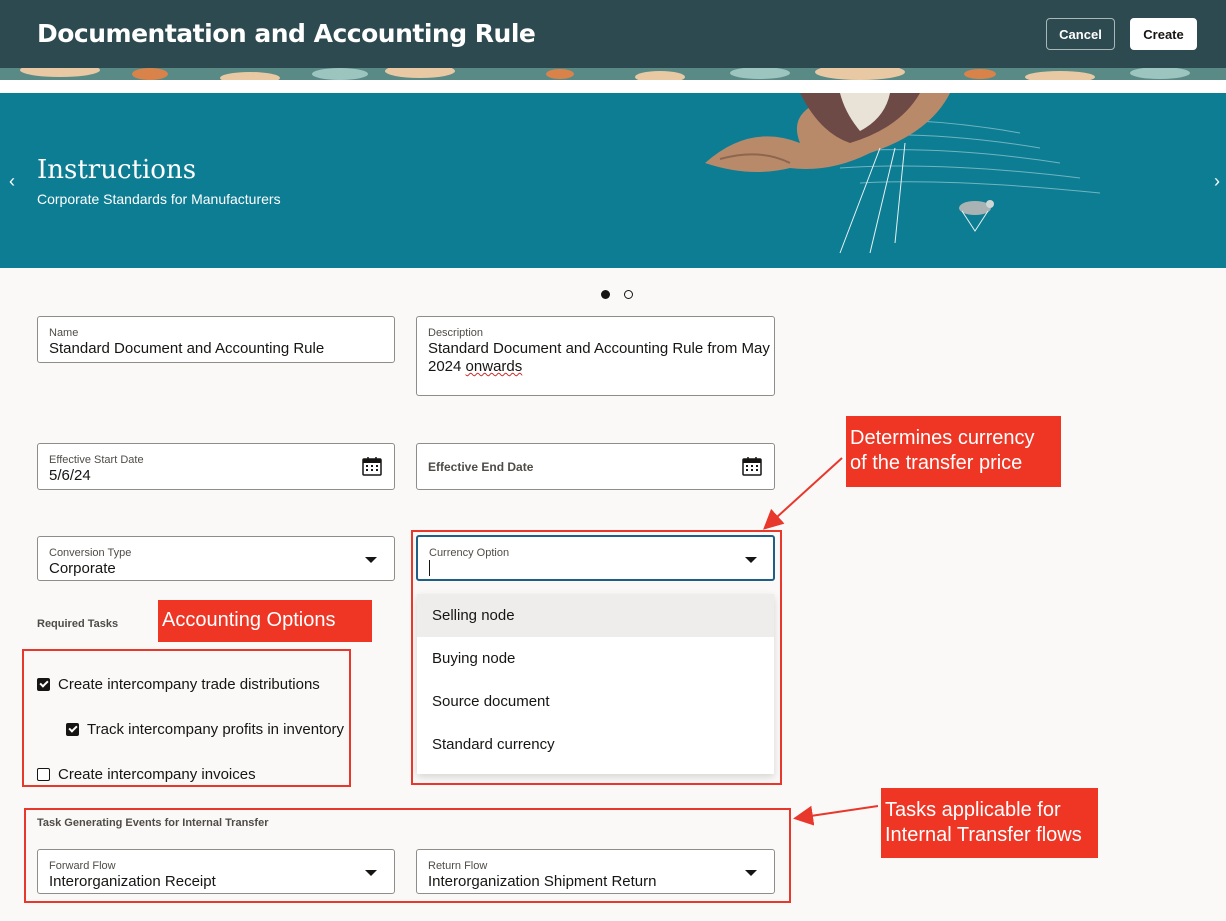 The width and height of the screenshot is (1226, 921). I want to click on cancel-button: Cancel, so click(1080, 34).